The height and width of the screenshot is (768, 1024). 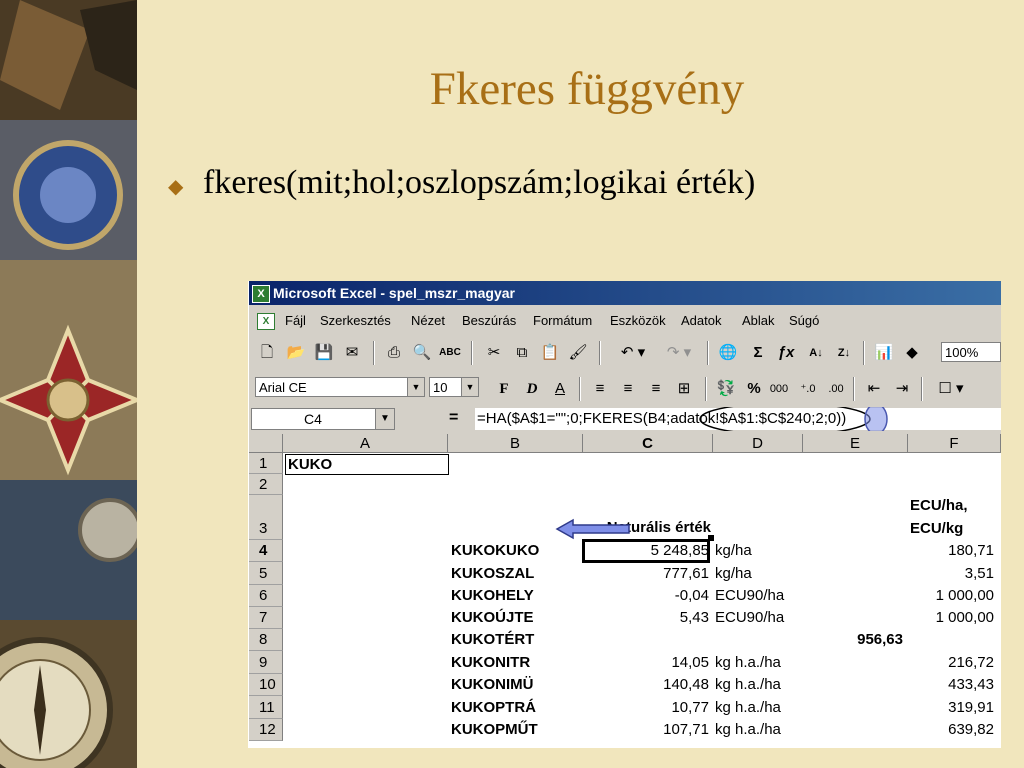 I want to click on italic-icon: D, so click(x=532, y=389).